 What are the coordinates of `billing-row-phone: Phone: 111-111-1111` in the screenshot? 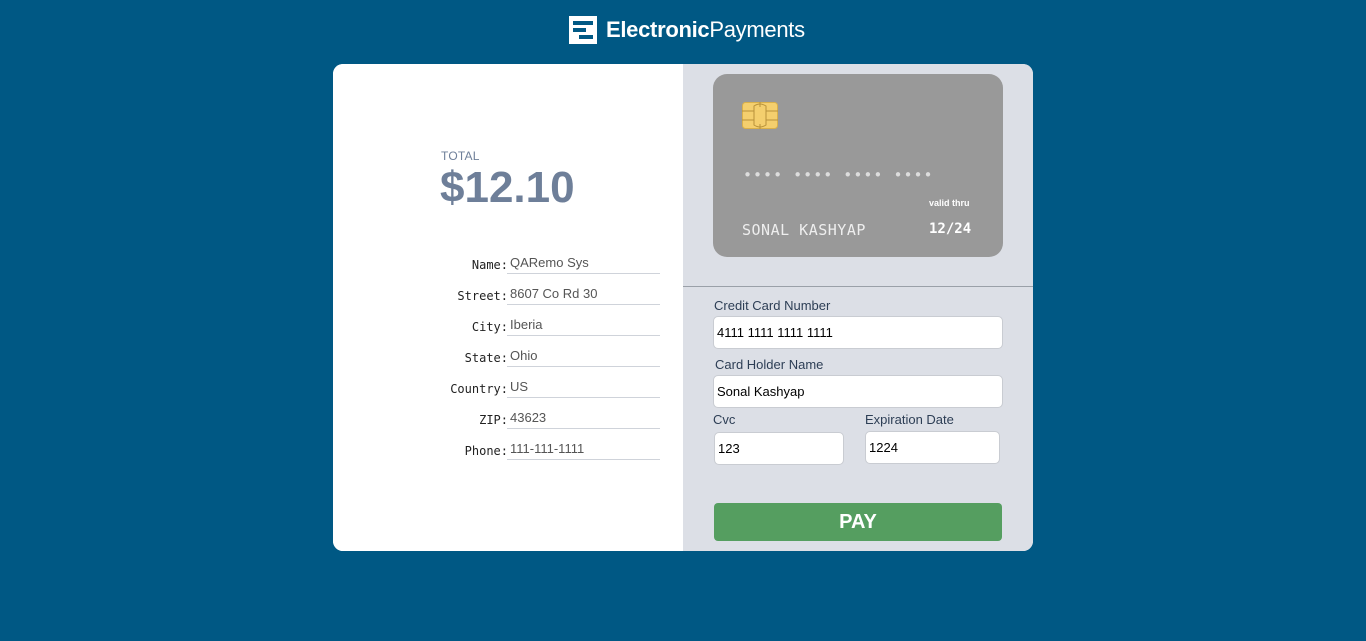 It's located at (546, 453).